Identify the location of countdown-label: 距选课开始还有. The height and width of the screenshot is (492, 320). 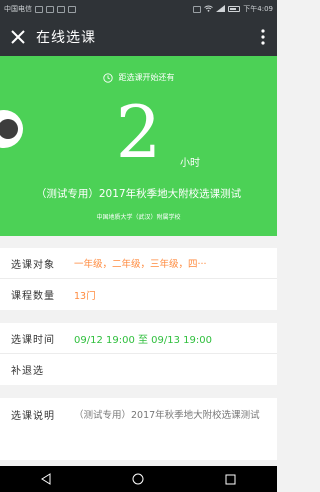
(138, 77).